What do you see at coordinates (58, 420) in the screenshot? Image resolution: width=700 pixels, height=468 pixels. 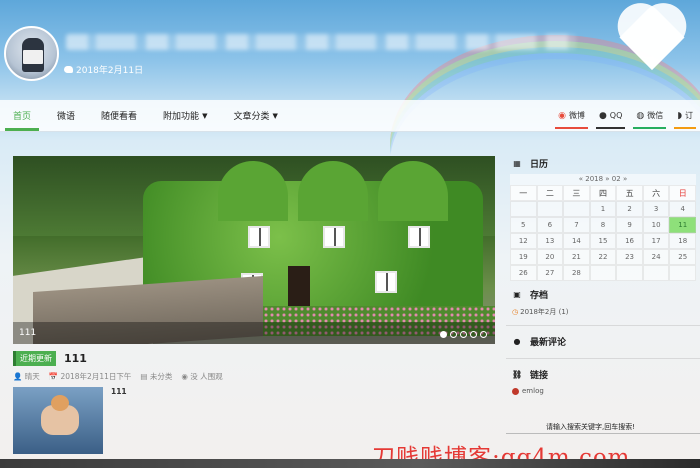 I see `post-thumbnail` at bounding box center [58, 420].